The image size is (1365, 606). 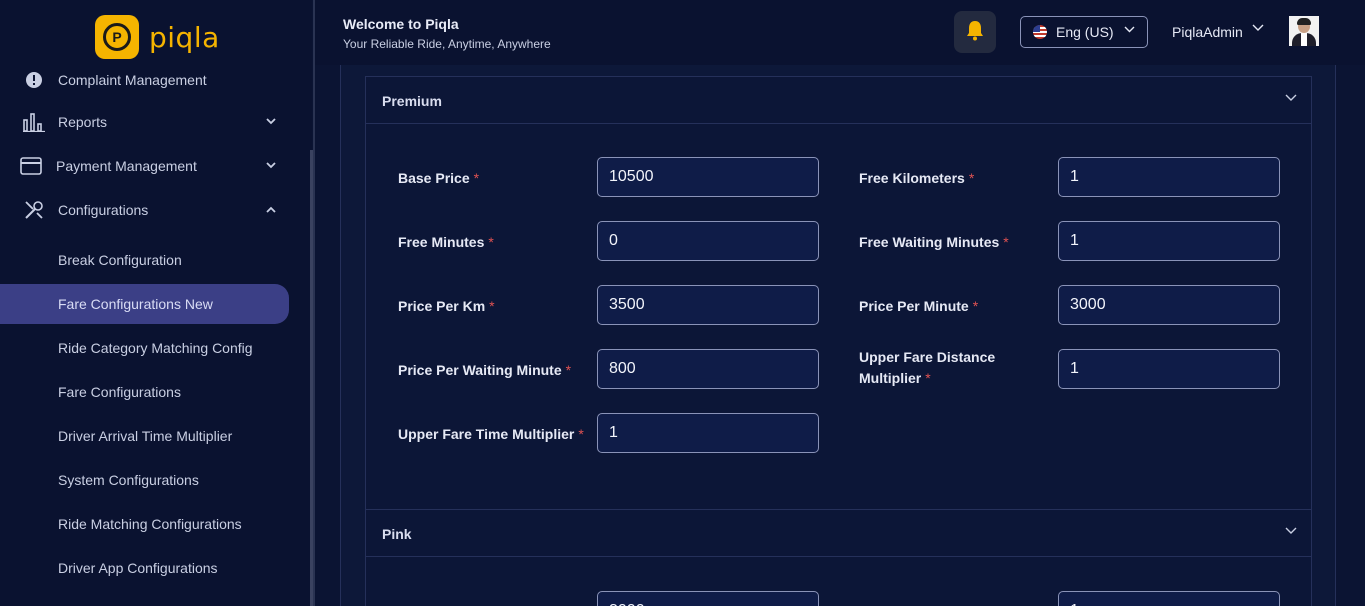 I want to click on sidebar-subitem-fare-configurations: Fare Configurations, so click(x=144, y=392).